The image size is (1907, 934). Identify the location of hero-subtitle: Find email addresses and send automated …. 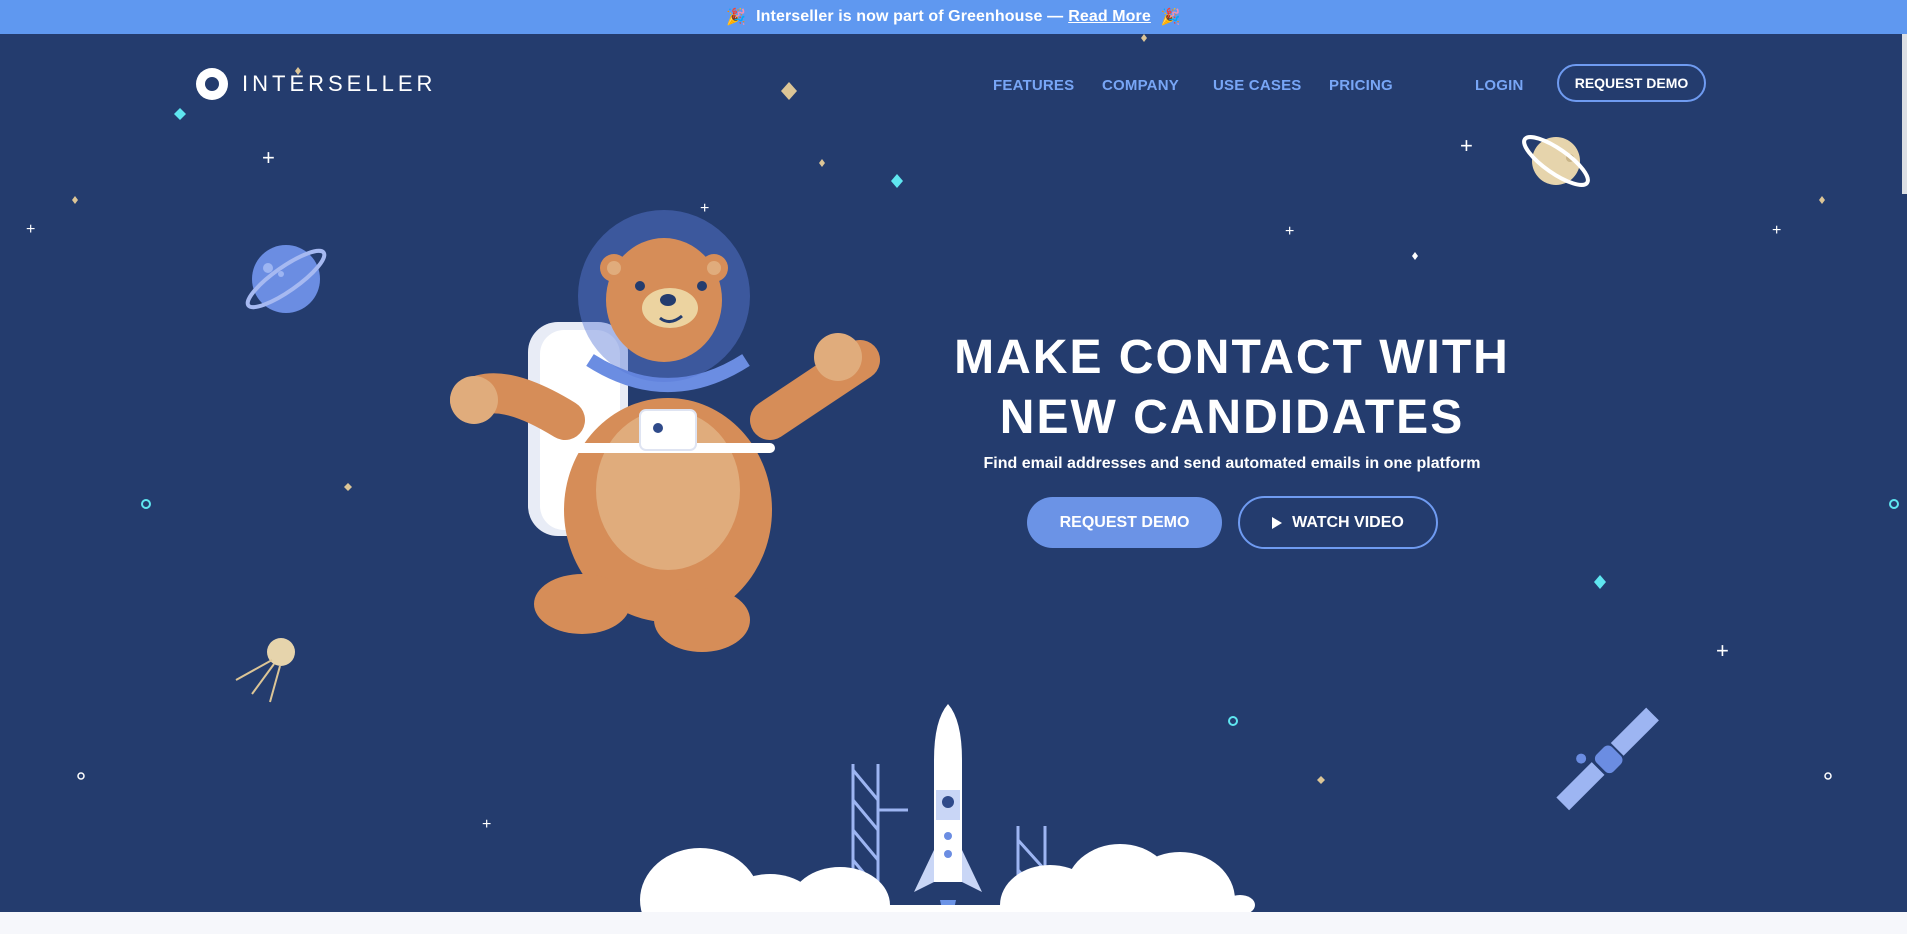
(1232, 463).